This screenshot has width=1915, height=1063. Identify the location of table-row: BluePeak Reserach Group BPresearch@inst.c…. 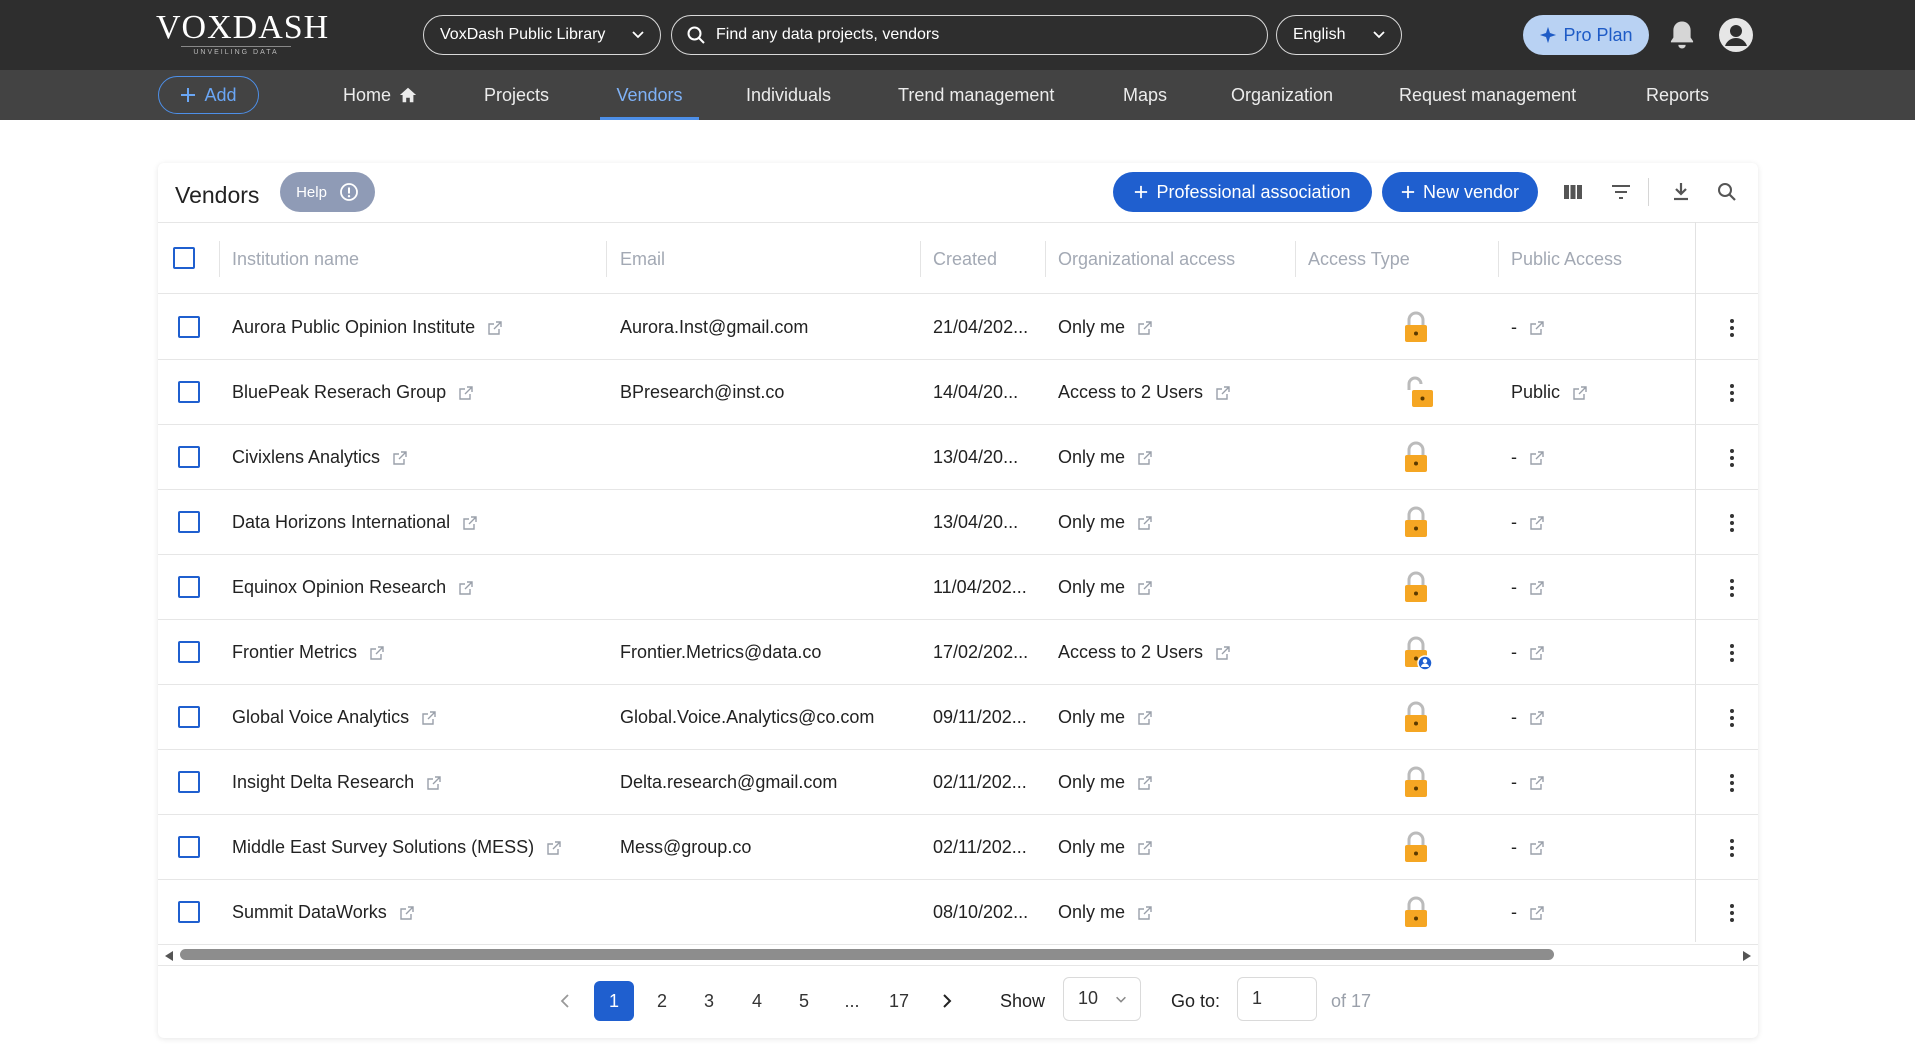
(958, 392).